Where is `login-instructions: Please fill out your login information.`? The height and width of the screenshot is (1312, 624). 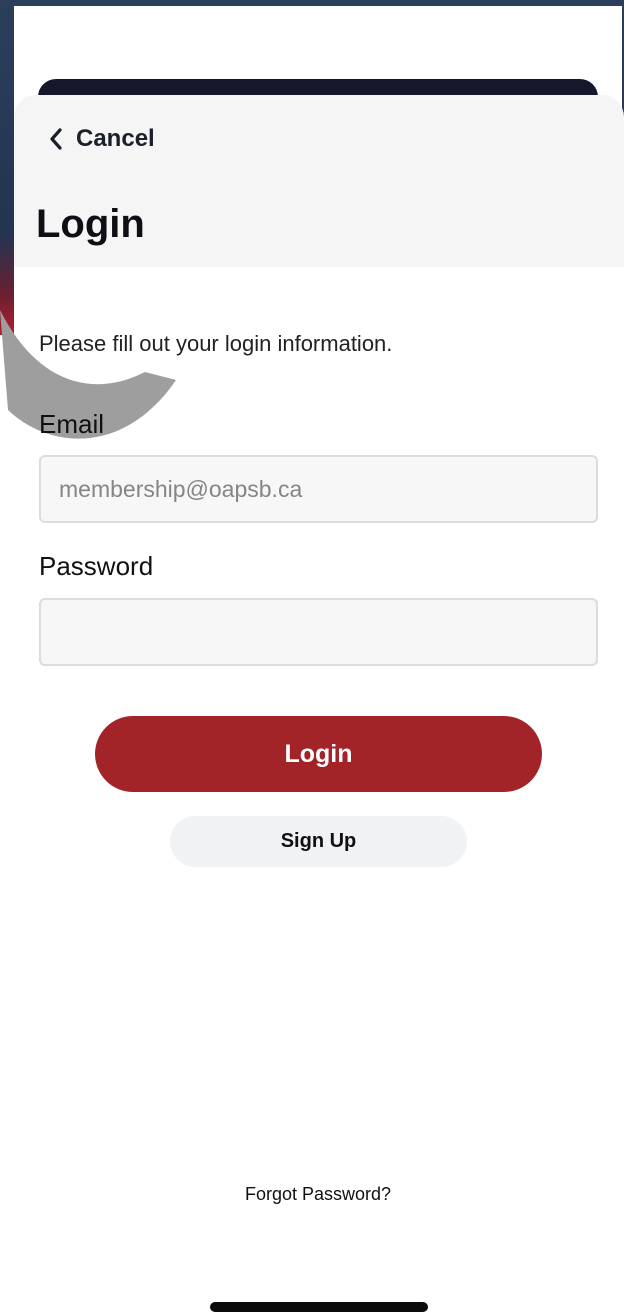
login-instructions: Please fill out your login information. is located at coordinates (216, 343).